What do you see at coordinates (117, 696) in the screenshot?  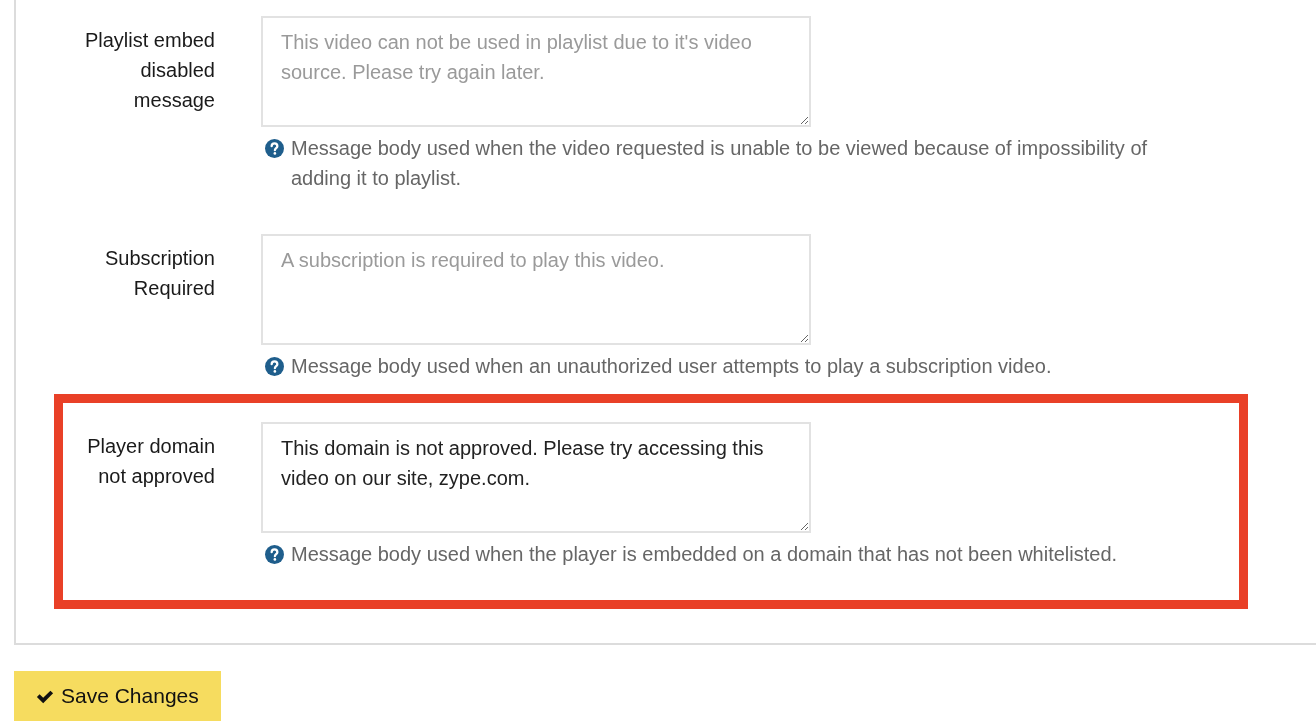 I see `save-button: Save Changes` at bounding box center [117, 696].